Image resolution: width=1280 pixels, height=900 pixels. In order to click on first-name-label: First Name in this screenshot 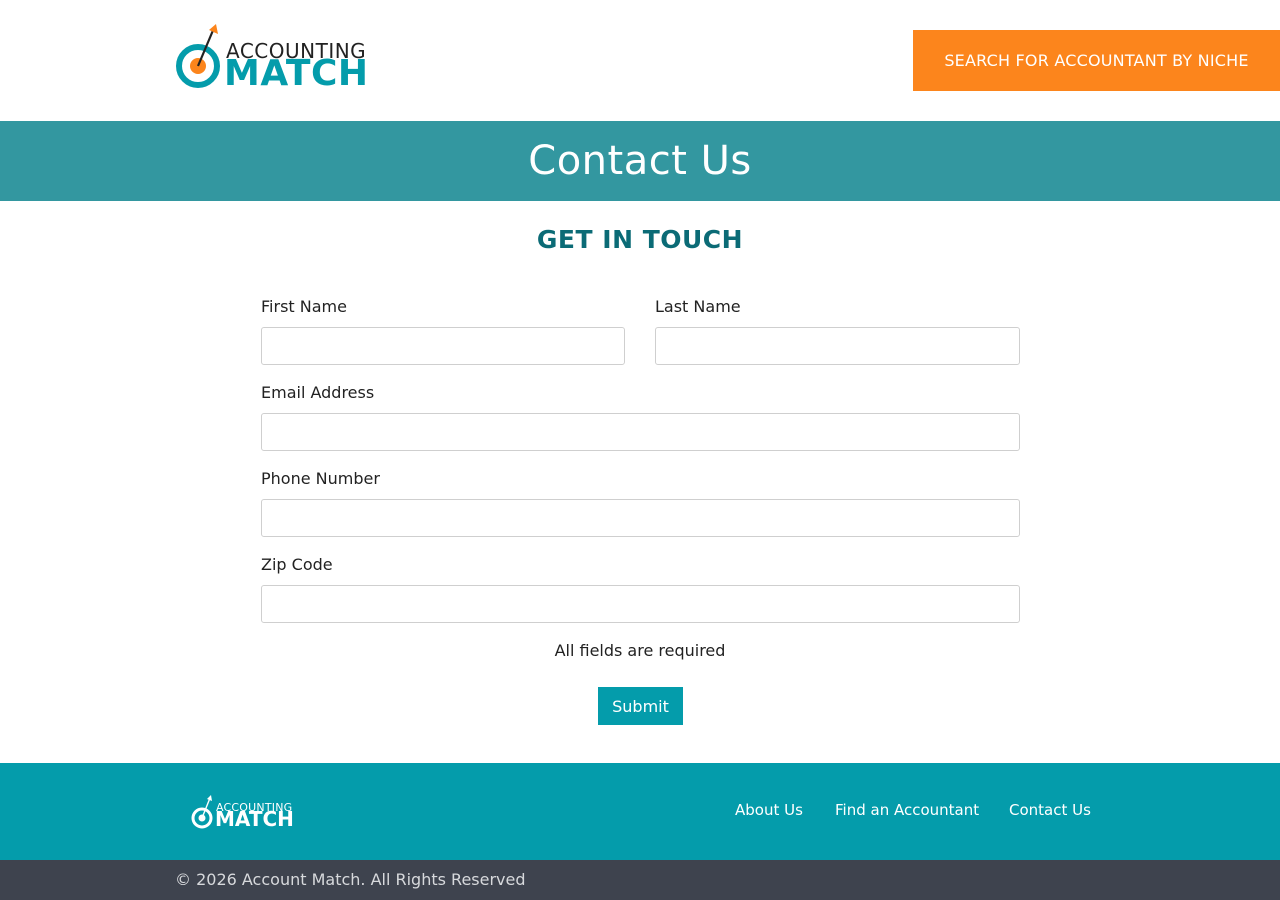, I will do `click(304, 306)`.